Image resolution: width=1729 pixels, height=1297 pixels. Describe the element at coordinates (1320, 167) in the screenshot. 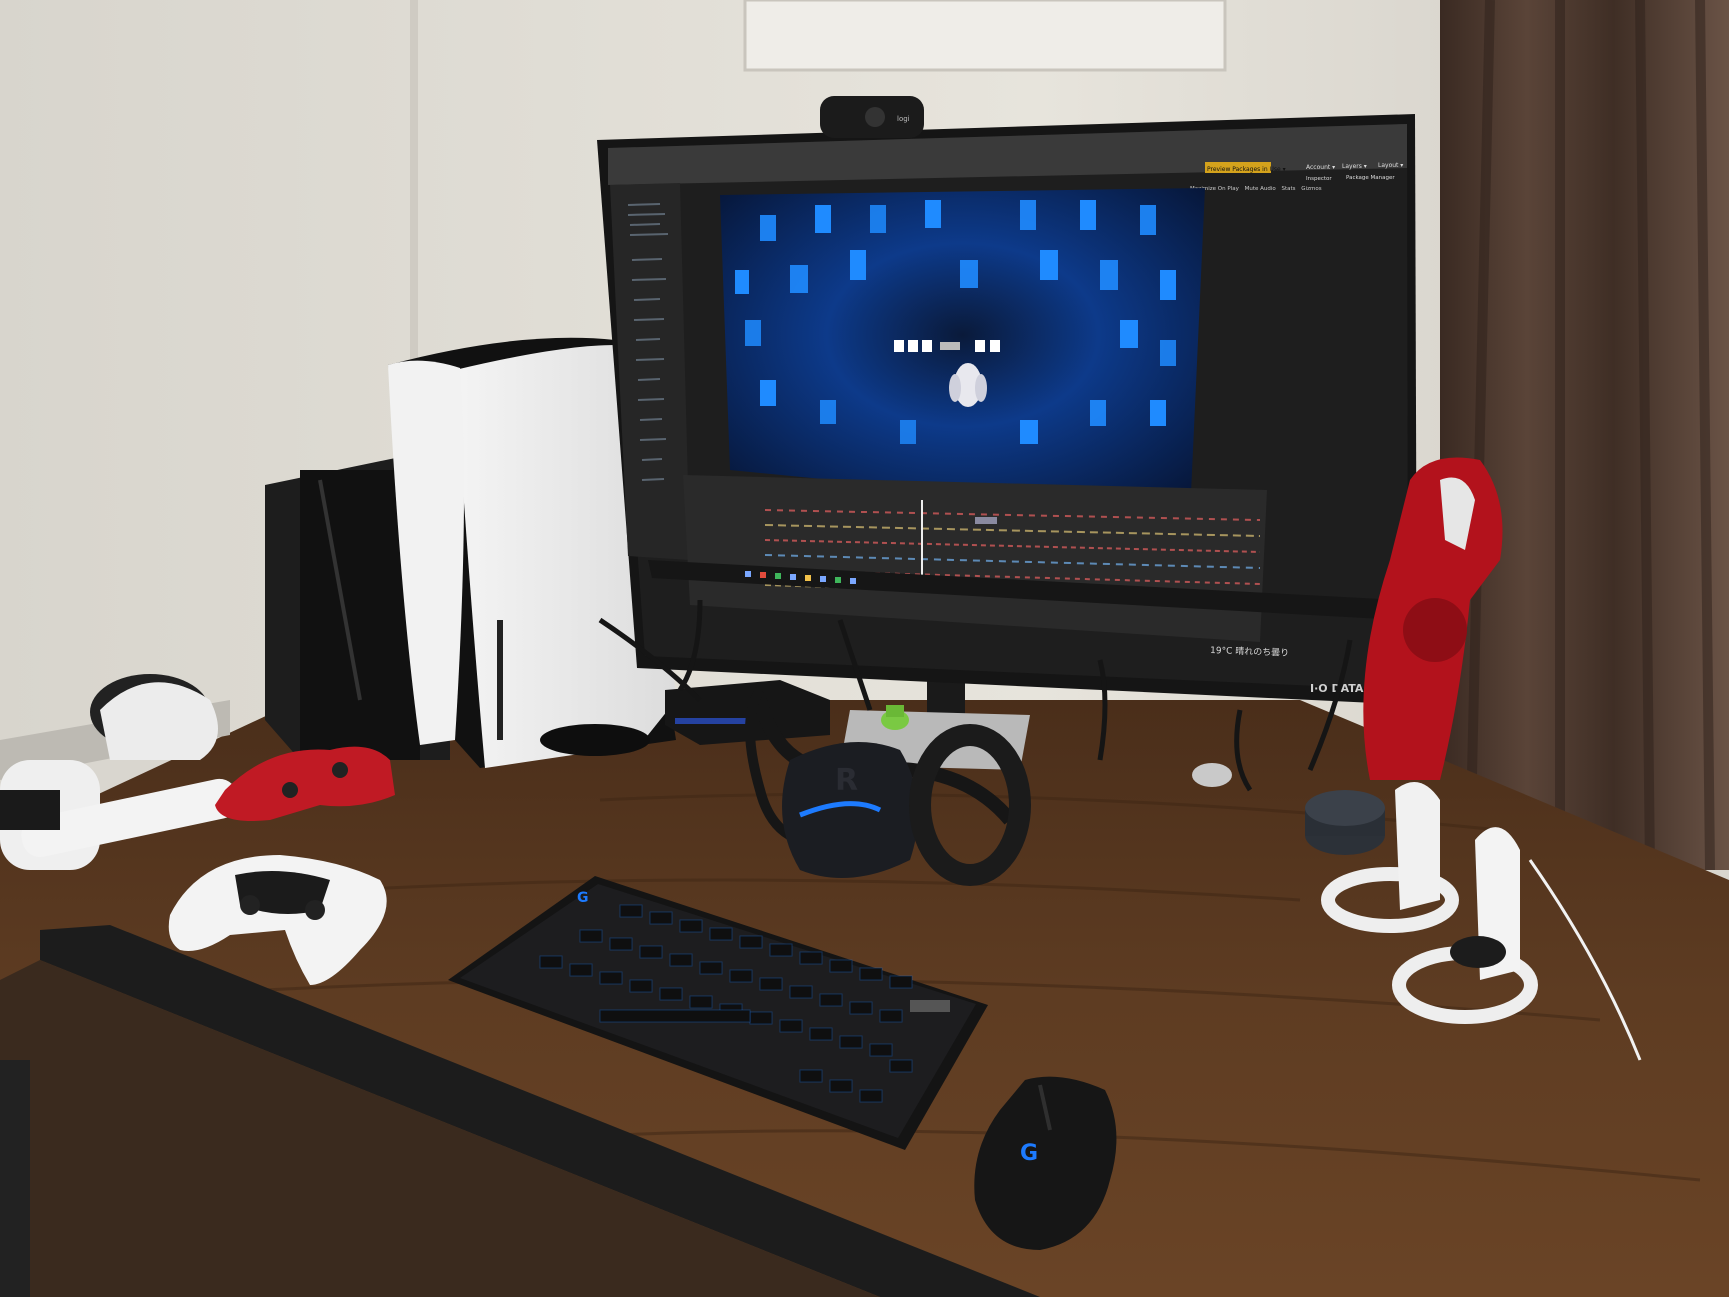

I see `account-menu: Account ▾` at that location.